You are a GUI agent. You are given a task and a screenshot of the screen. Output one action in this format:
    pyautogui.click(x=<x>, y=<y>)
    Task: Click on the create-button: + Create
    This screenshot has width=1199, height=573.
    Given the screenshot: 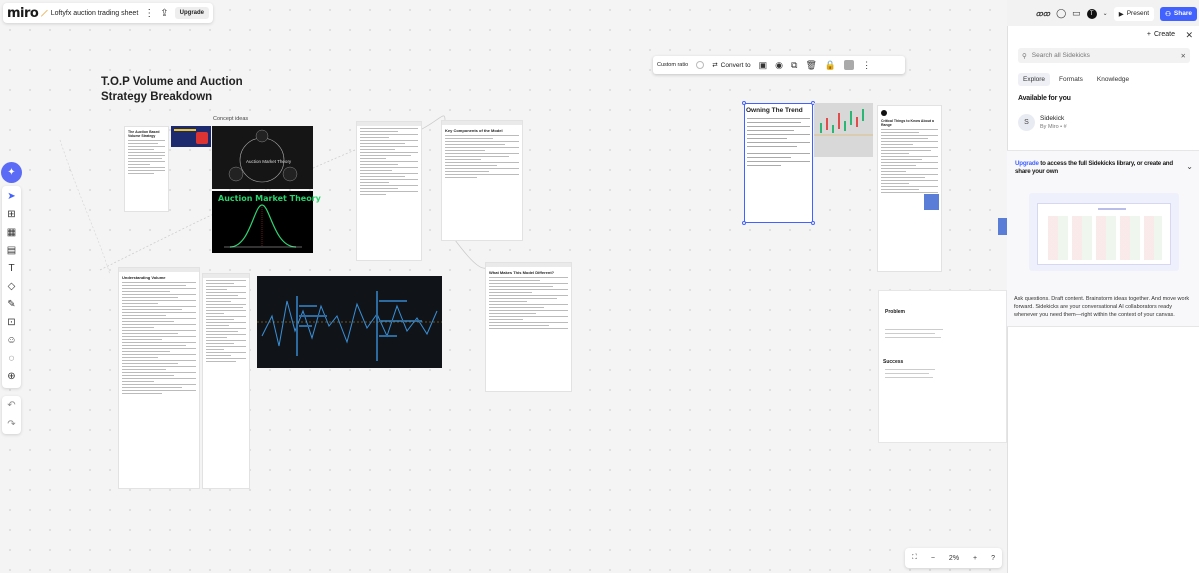 What is the action you would take?
    pyautogui.click(x=1161, y=34)
    